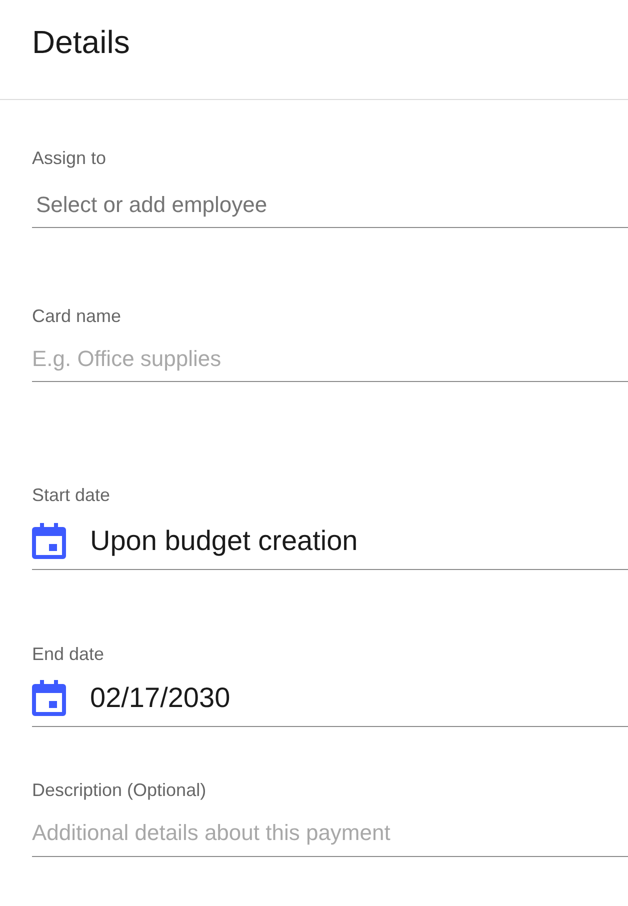 The height and width of the screenshot is (906, 628). I want to click on input-field: E.g. Office supplies, so click(330, 359).